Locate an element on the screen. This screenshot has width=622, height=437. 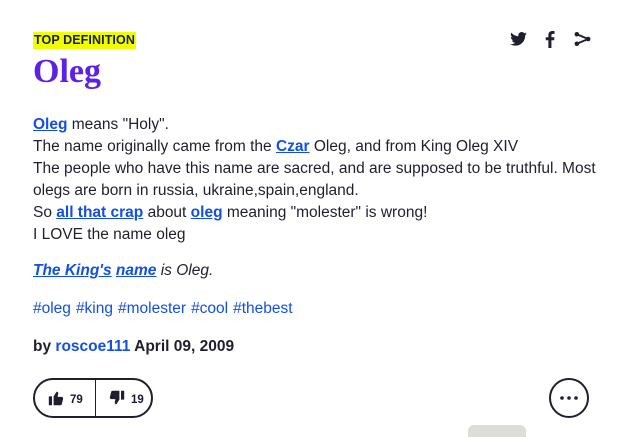
meaning-text: means "Holy". is located at coordinates (118, 124).